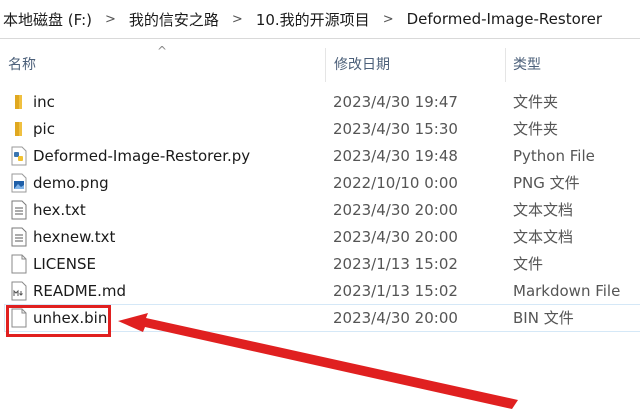  What do you see at coordinates (527, 65) in the screenshot?
I see `column-header-type: 类型` at bounding box center [527, 65].